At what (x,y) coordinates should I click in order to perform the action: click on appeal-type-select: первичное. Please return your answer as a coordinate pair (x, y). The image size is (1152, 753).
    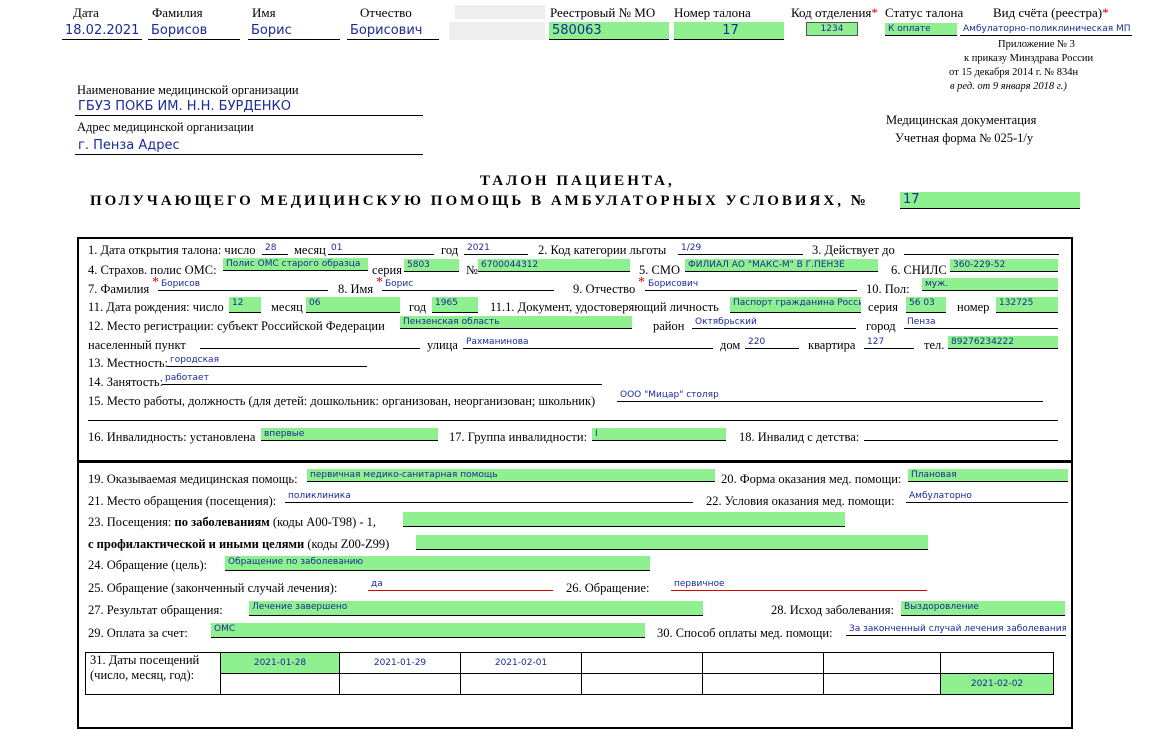
    Looking at the image, I should click on (799, 584).